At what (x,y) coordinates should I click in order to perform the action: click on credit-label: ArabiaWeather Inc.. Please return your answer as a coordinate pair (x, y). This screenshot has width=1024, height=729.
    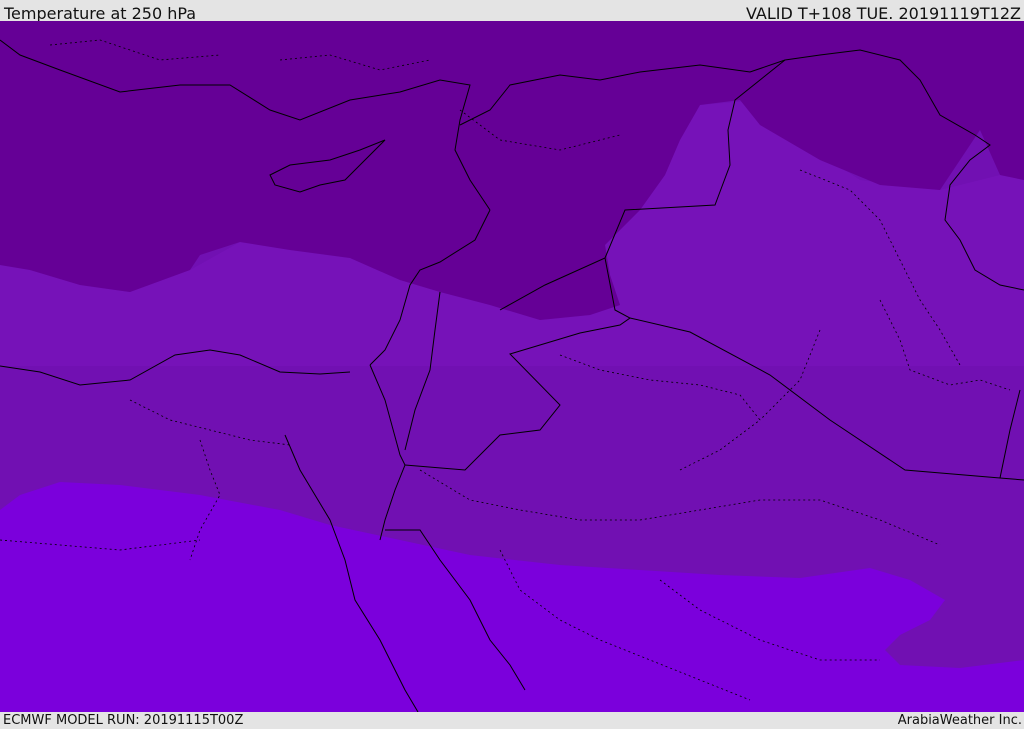
    Looking at the image, I should click on (959, 720).